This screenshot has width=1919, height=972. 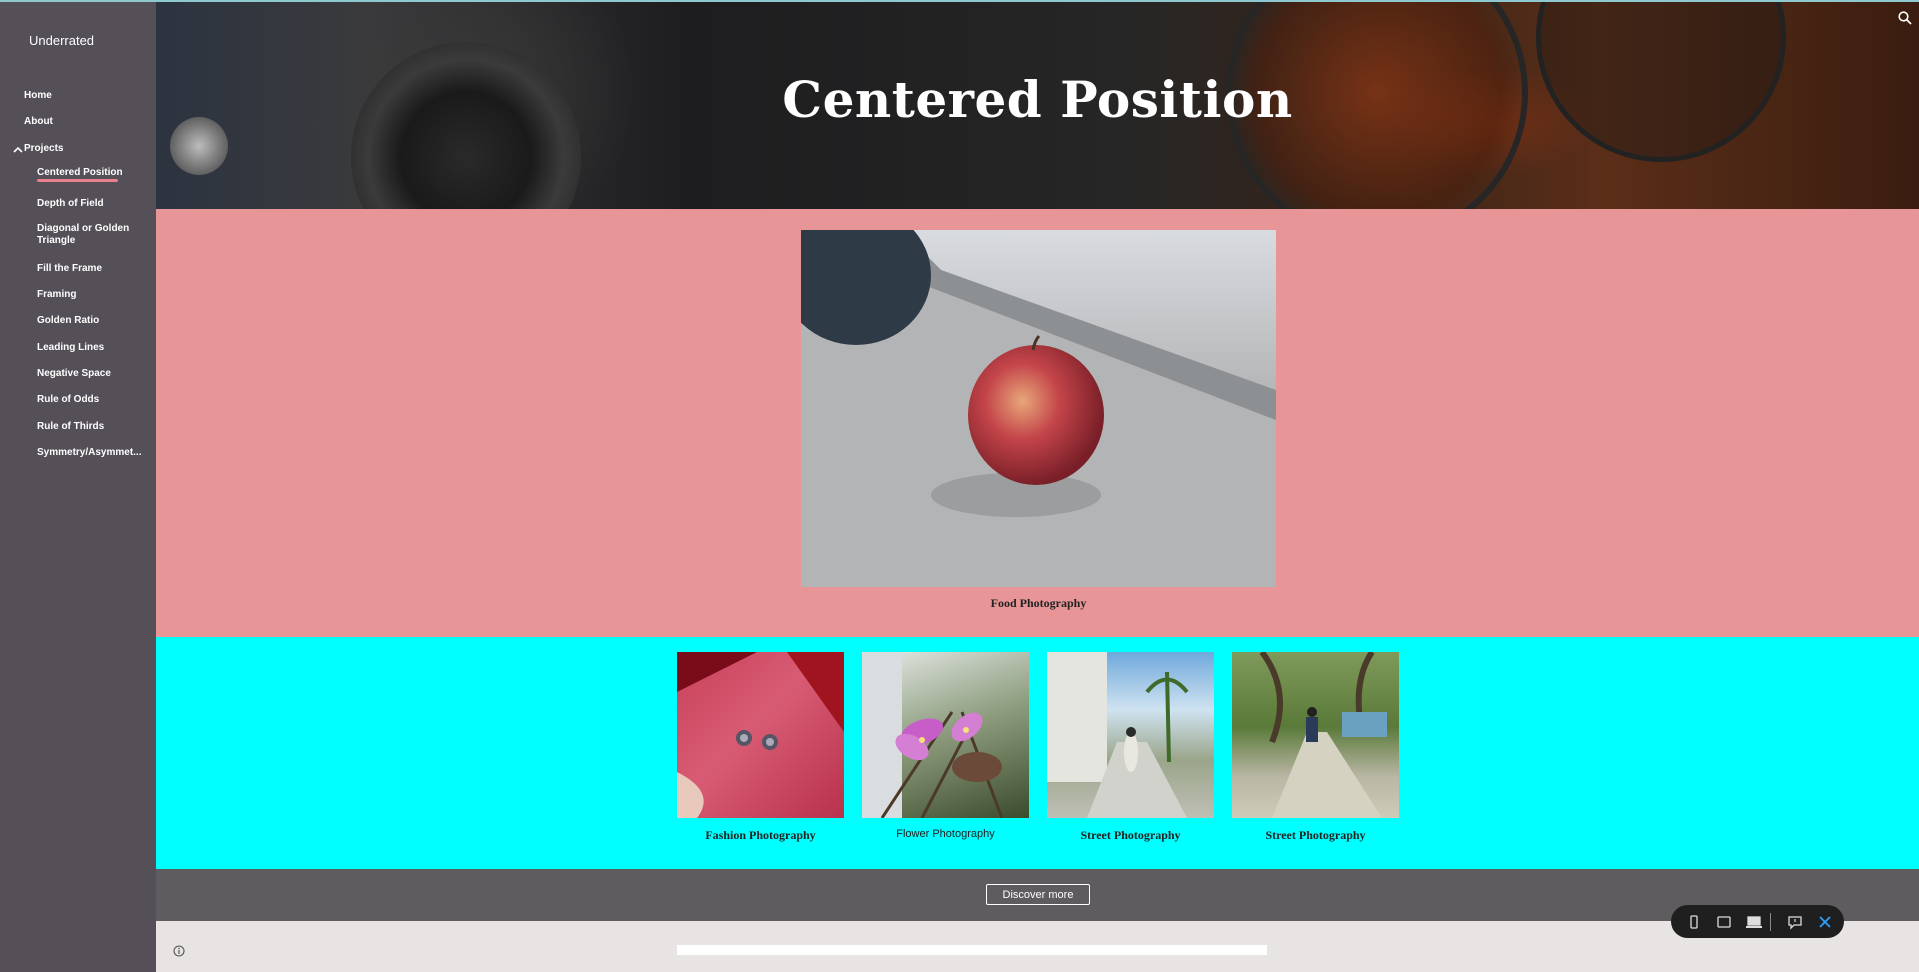 What do you see at coordinates (933, 735) in the screenshot?
I see `flower-image` at bounding box center [933, 735].